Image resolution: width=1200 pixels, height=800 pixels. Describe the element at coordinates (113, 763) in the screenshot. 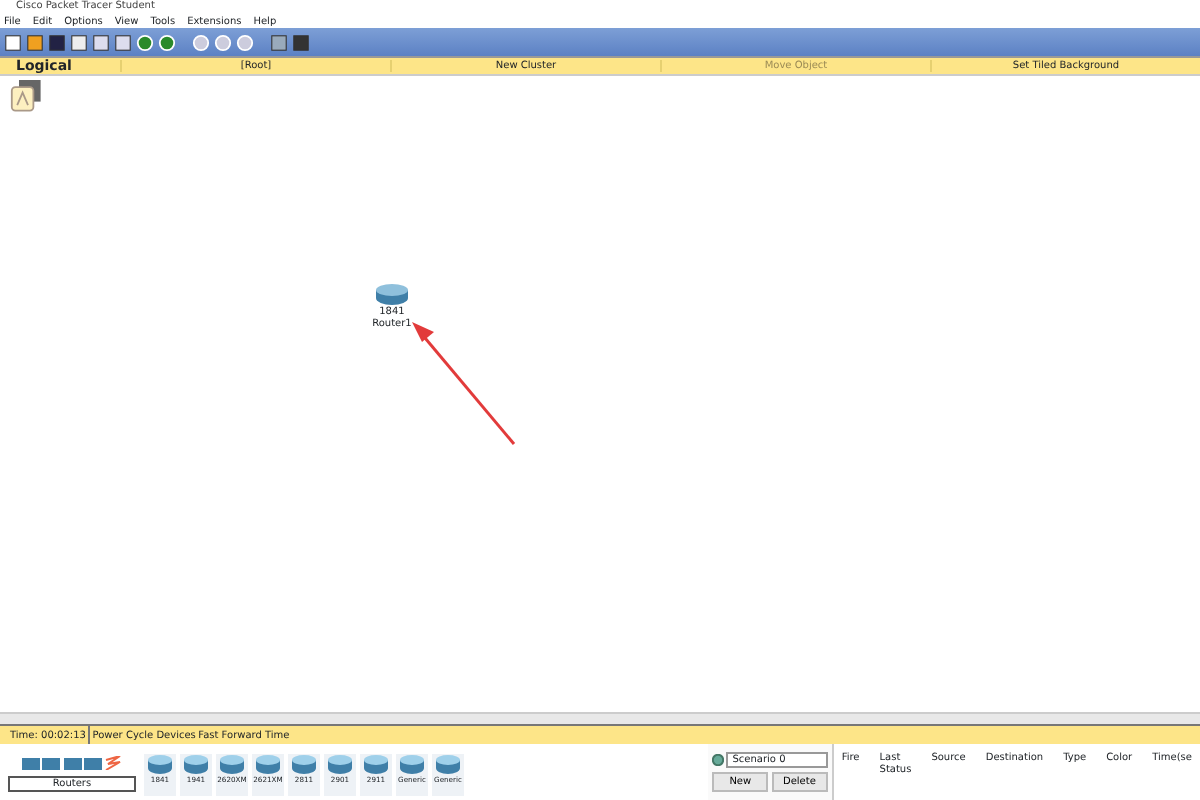

I see `lightning-icon` at that location.